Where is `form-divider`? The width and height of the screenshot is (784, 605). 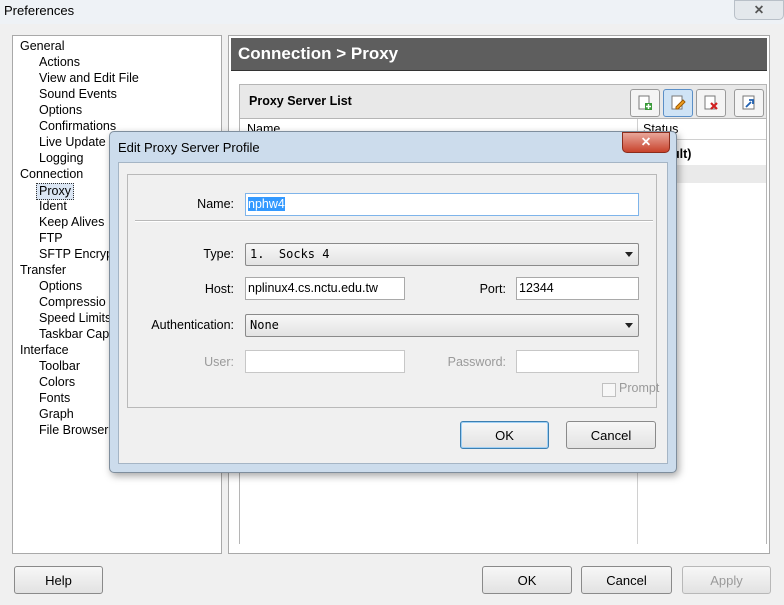 form-divider is located at coordinates (394, 221).